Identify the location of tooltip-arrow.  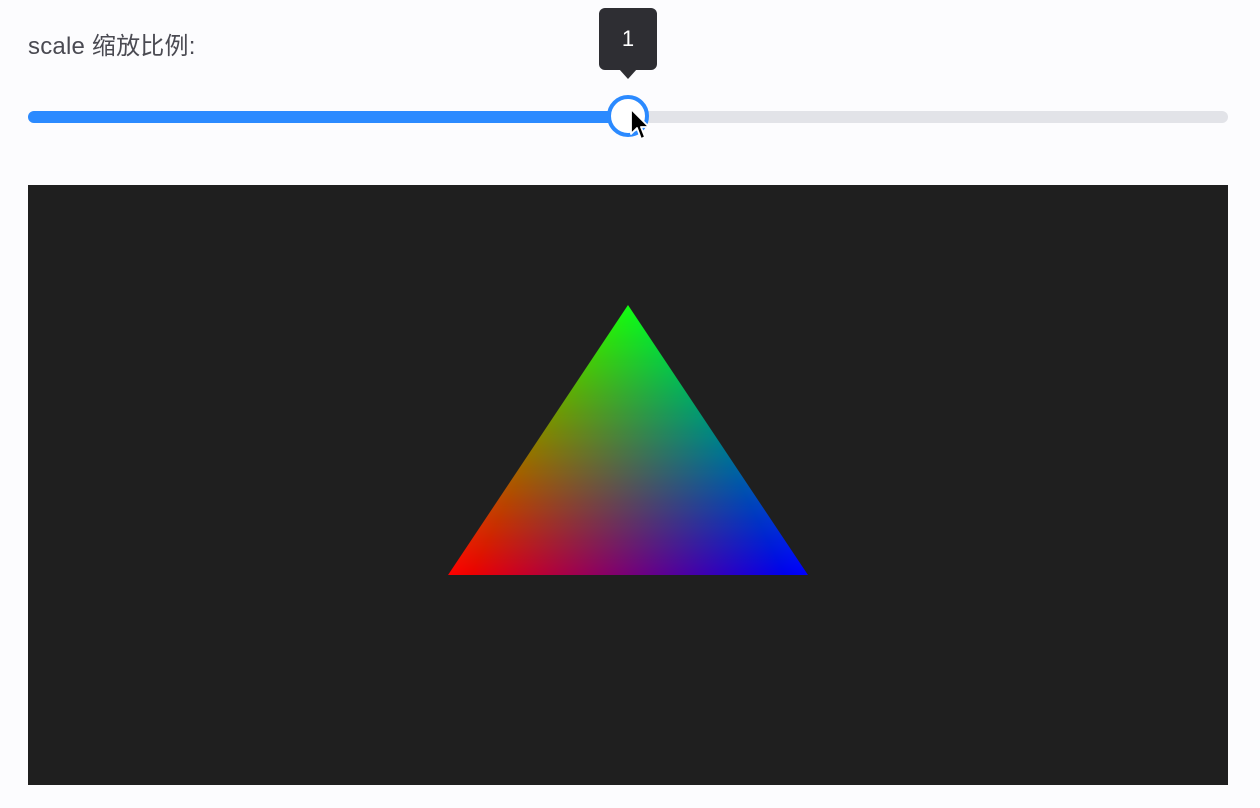
(628, 74).